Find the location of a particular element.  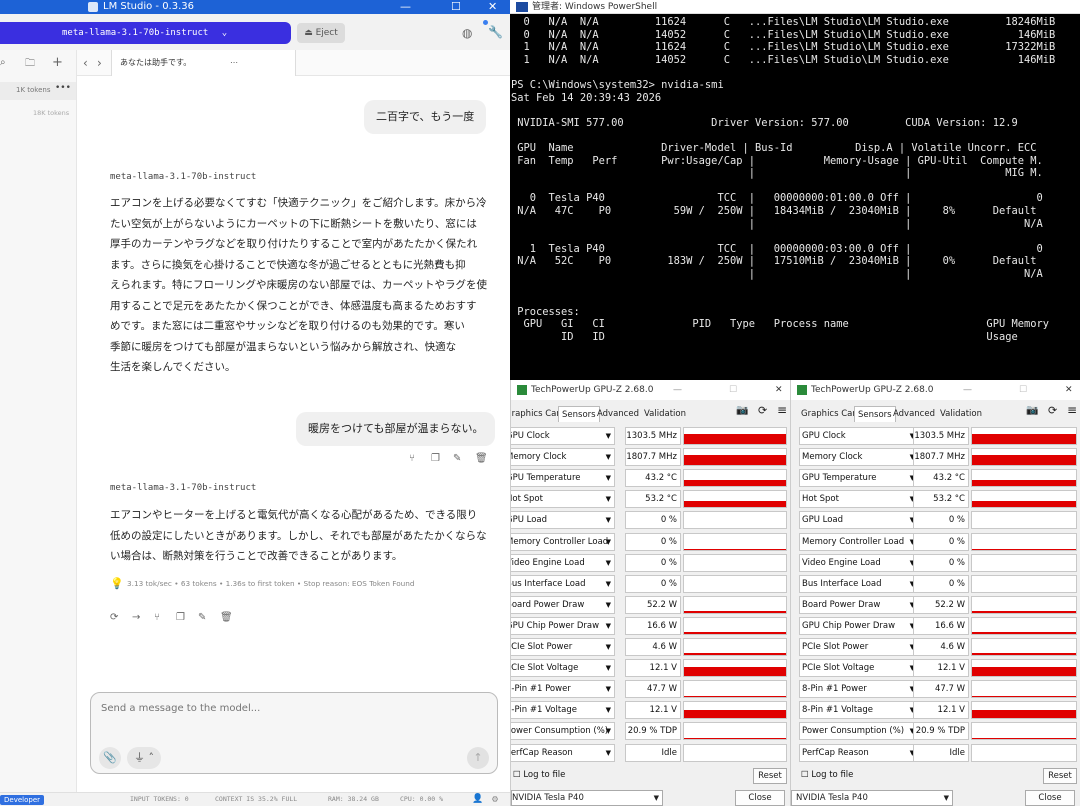

attach-icon: 📎 is located at coordinates (110, 758).